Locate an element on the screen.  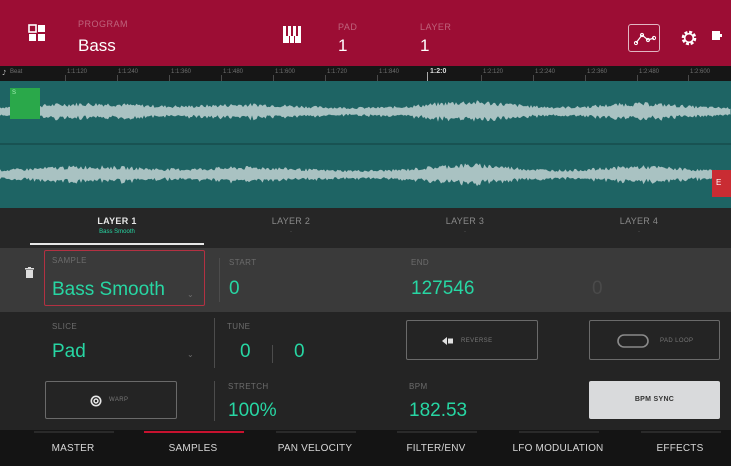
ruler-label: 1:1:240 is located at coordinates (128, 72).